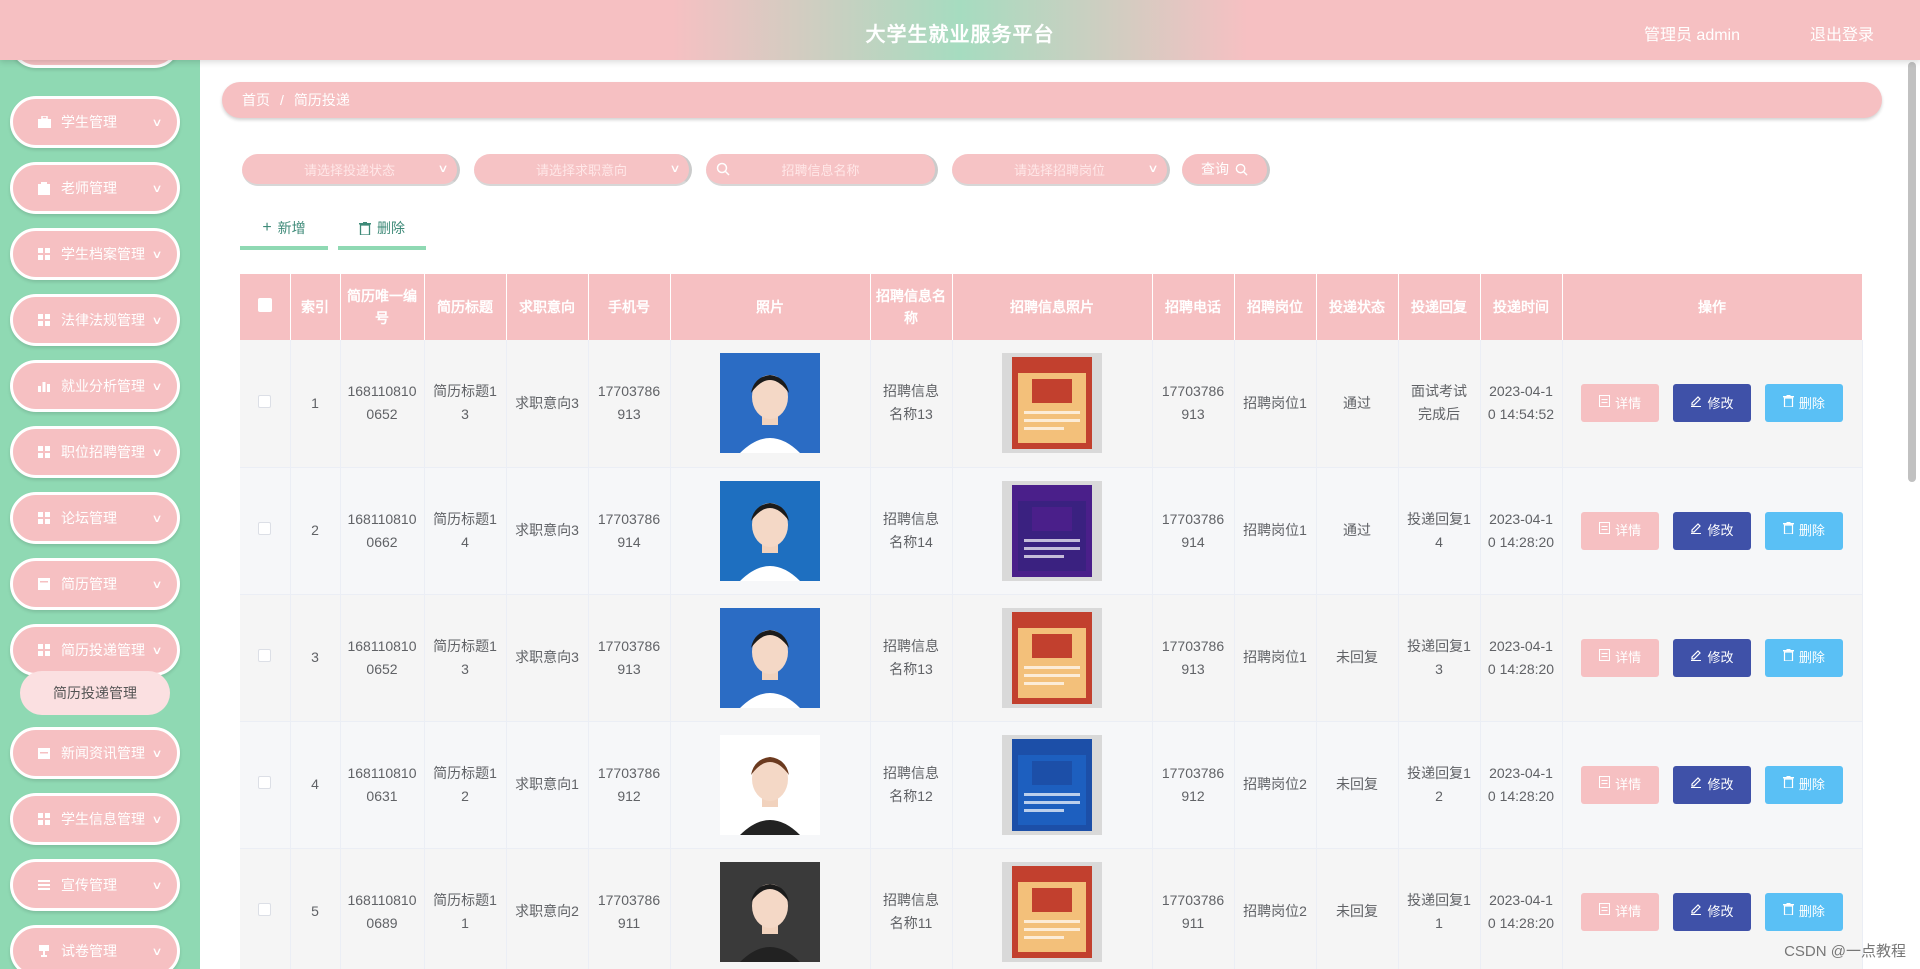 The image size is (1920, 969). What do you see at coordinates (103, 254) in the screenshot?
I see `sidebar-item-label: 学生档案管理` at bounding box center [103, 254].